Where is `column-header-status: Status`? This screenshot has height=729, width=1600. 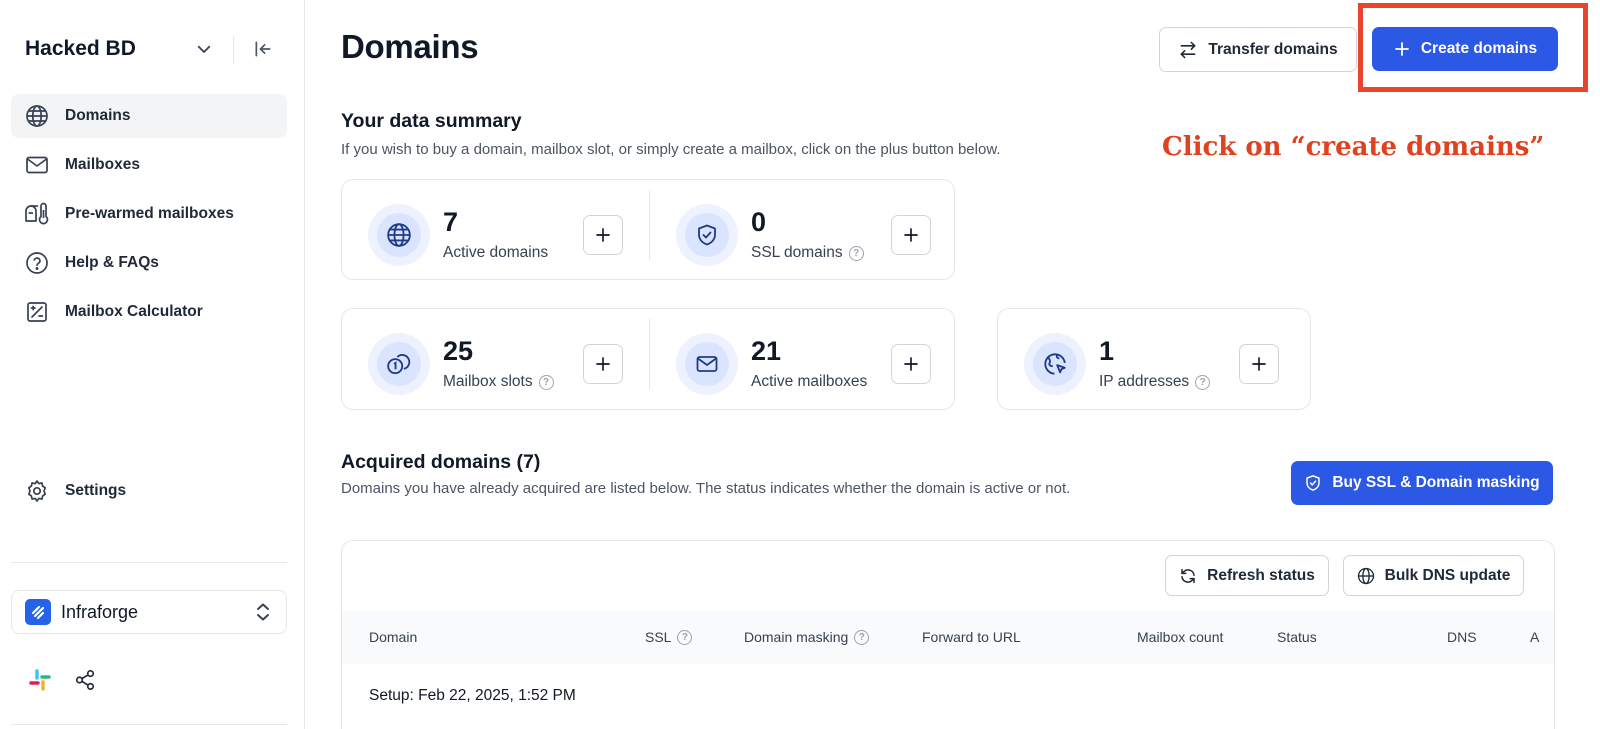 column-header-status: Status is located at coordinates (1297, 637).